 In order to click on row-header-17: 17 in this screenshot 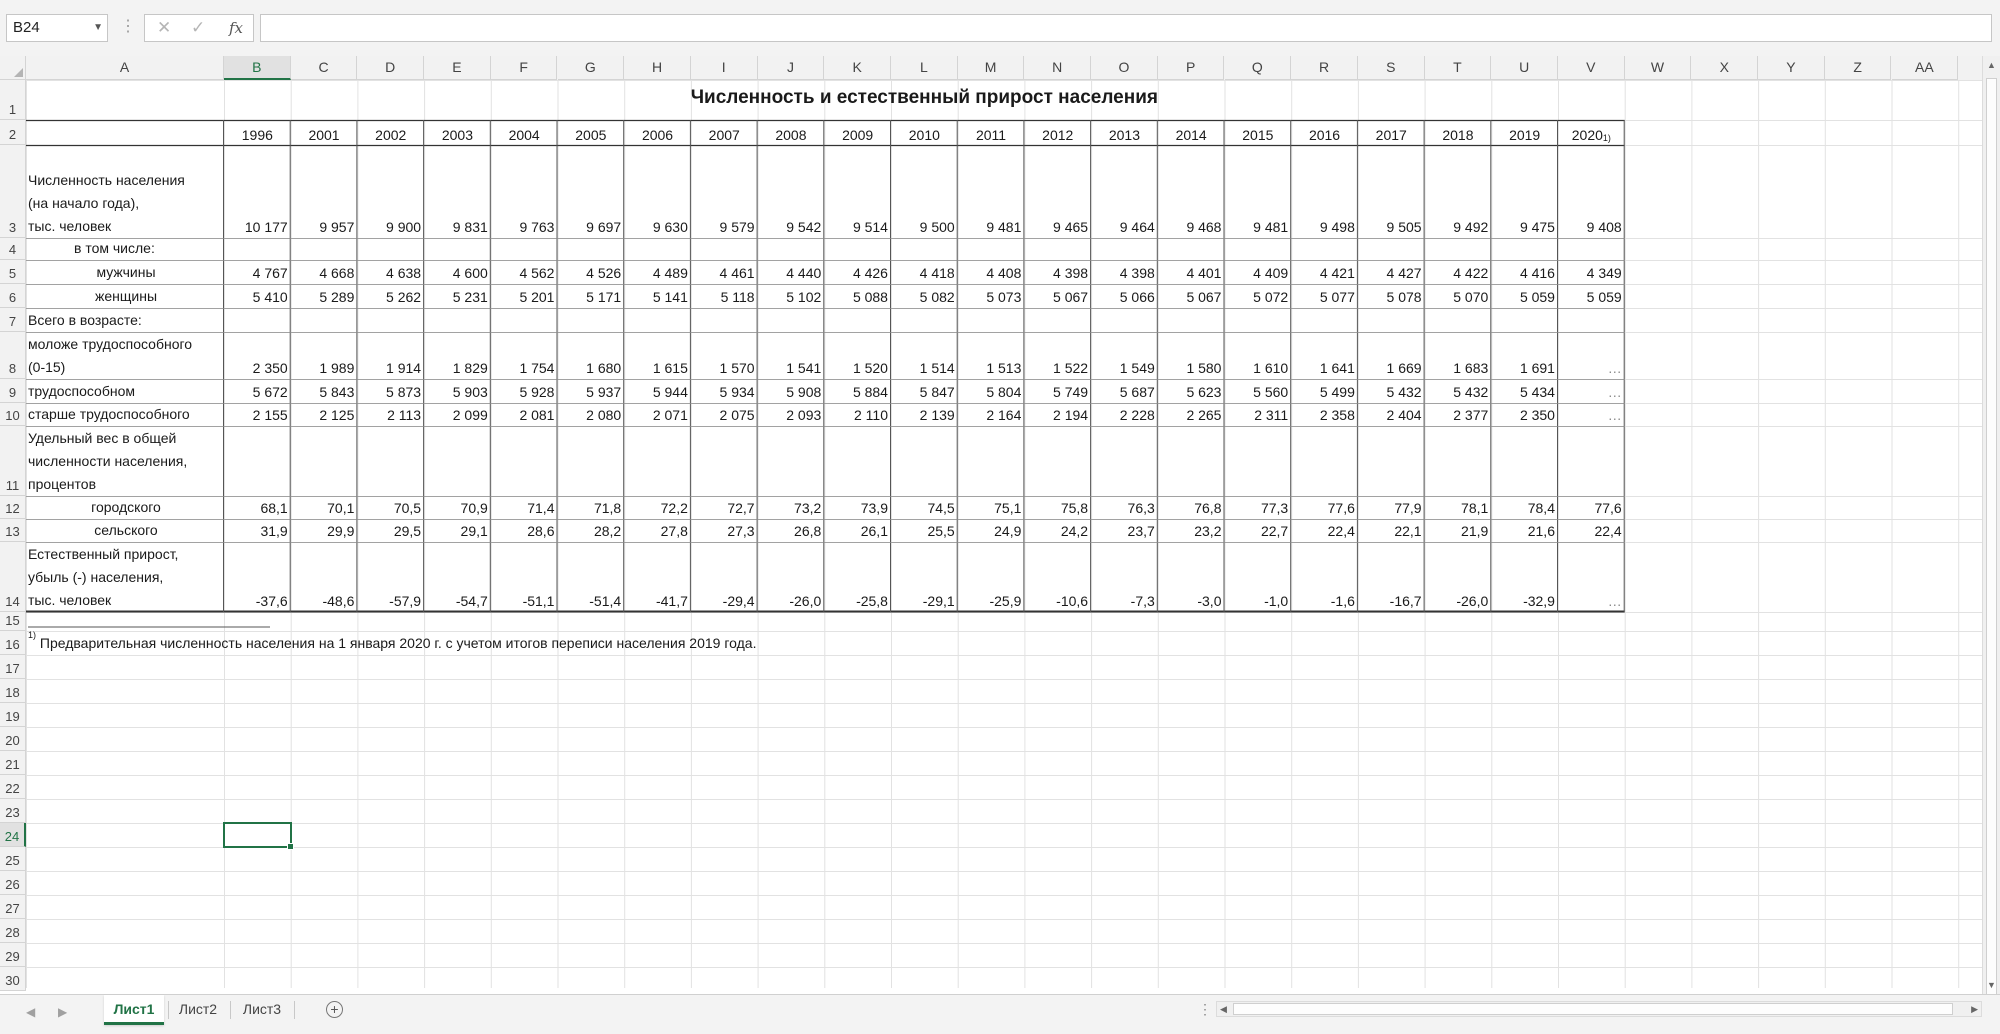, I will do `click(13, 667)`.